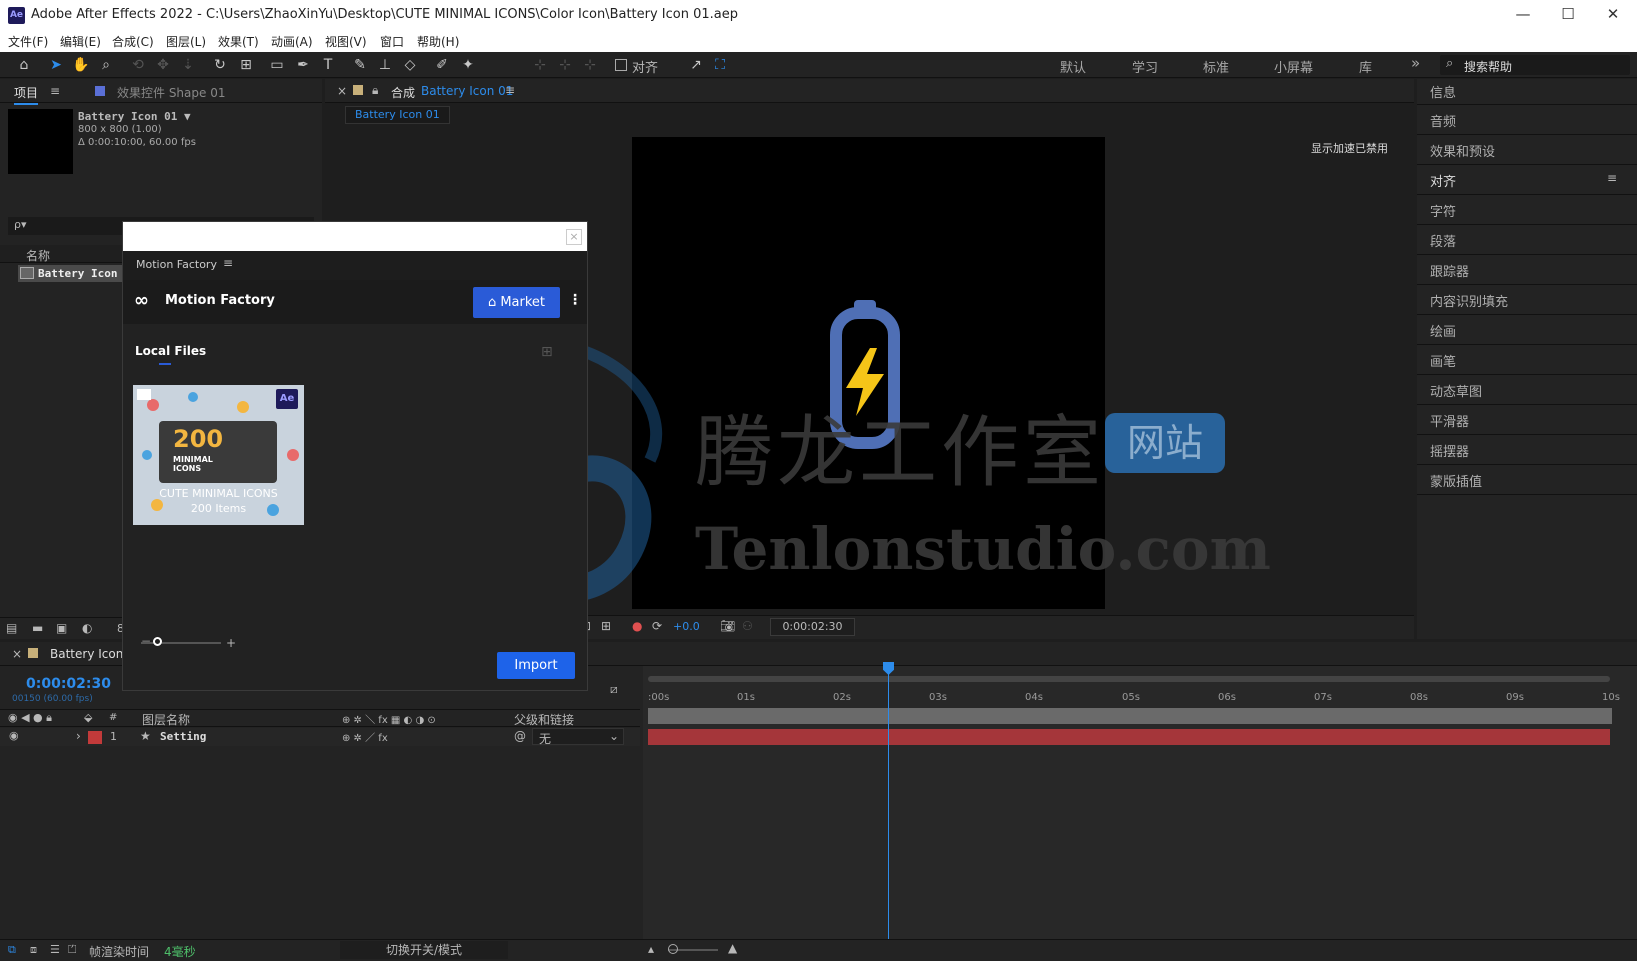 The height and width of the screenshot is (961, 1637). I want to click on transfer-controls-icon: ⧈, so click(33, 950).